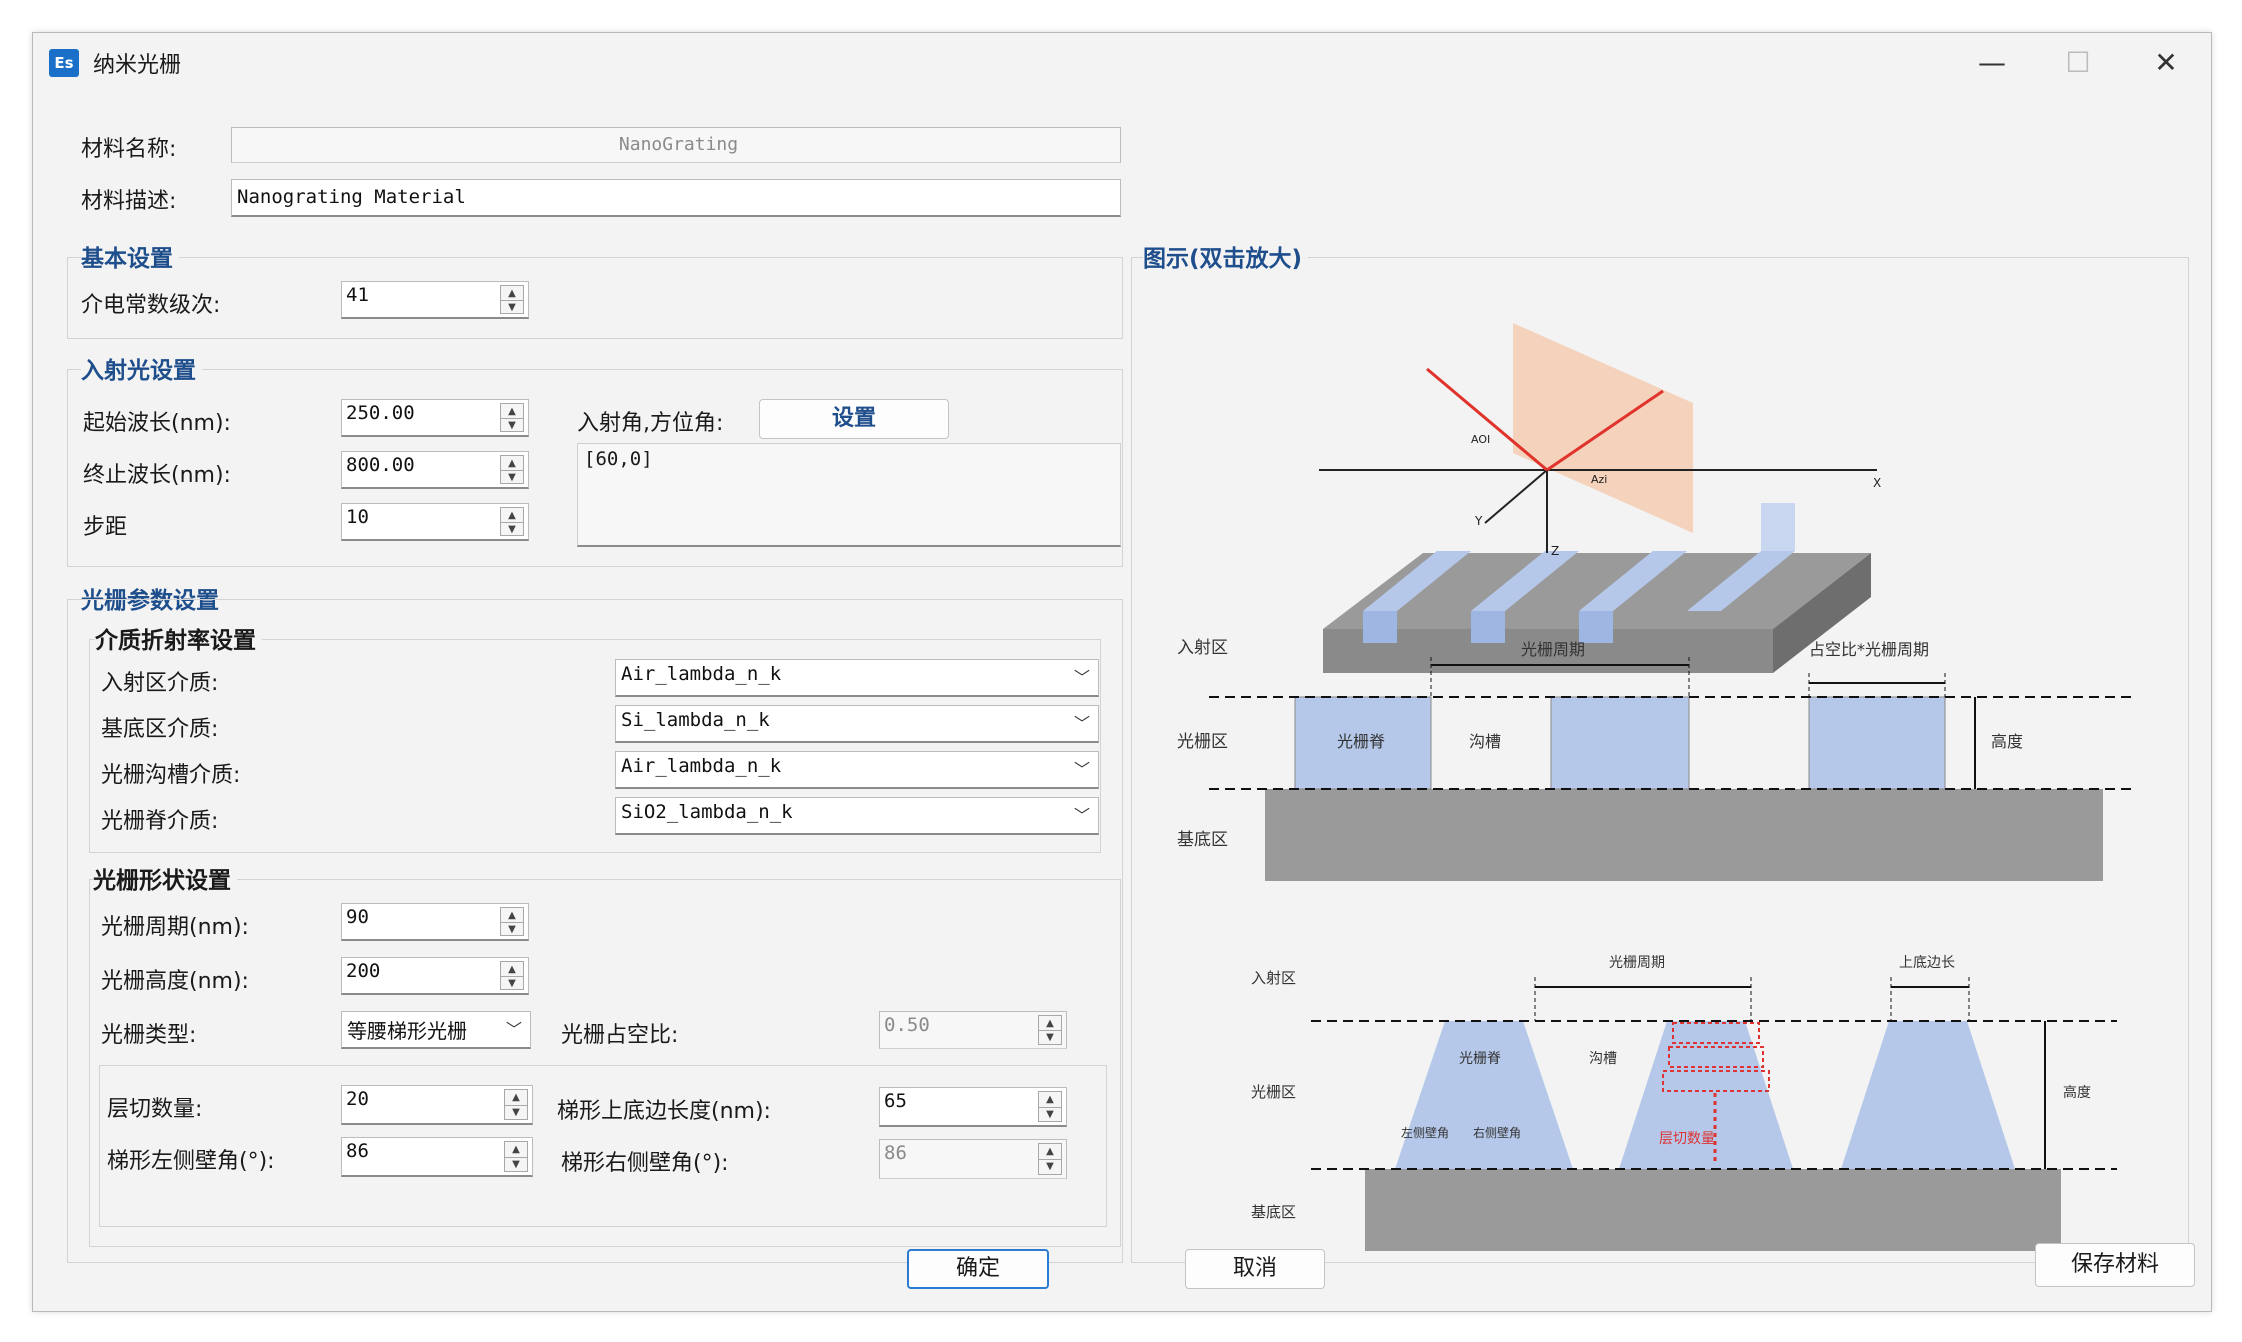 This screenshot has height=1342, width=2242. What do you see at coordinates (1553, 649) in the screenshot?
I see `rect-period-label: 光栅周期` at bounding box center [1553, 649].